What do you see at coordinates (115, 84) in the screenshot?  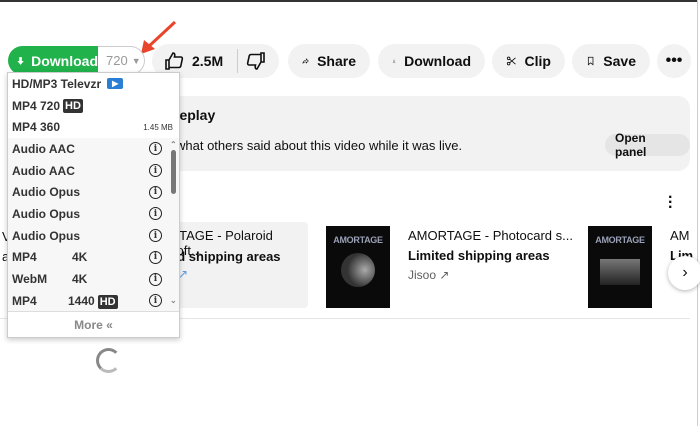 I see `televzr-logo-icon: ▶` at bounding box center [115, 84].